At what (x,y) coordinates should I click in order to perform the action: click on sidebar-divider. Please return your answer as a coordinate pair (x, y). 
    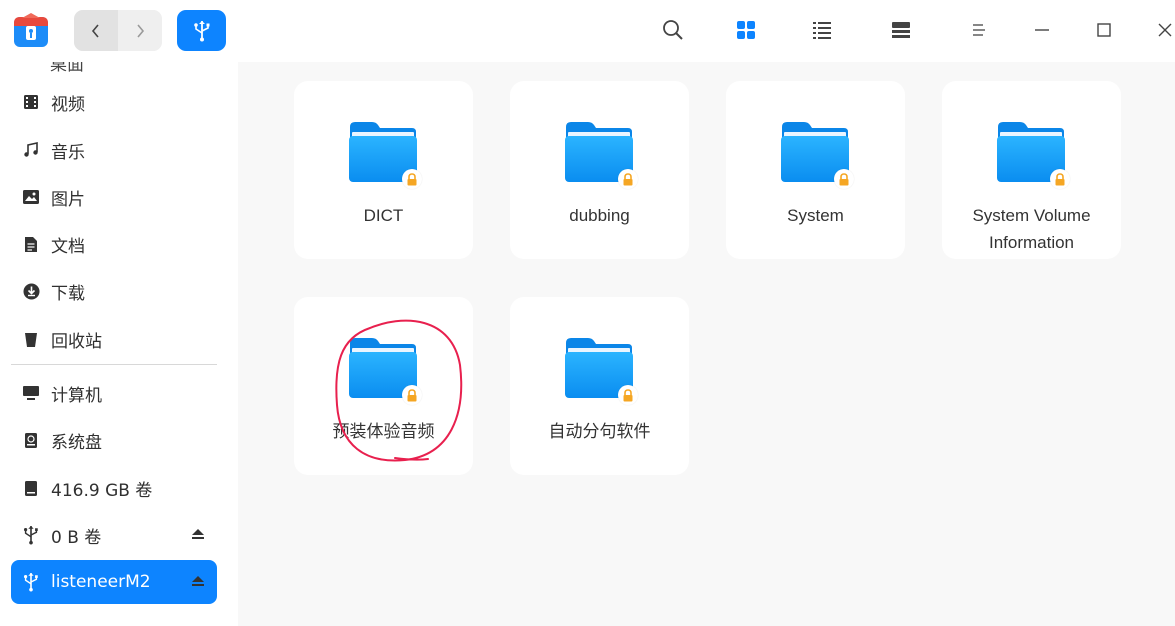
    Looking at the image, I should click on (114, 364).